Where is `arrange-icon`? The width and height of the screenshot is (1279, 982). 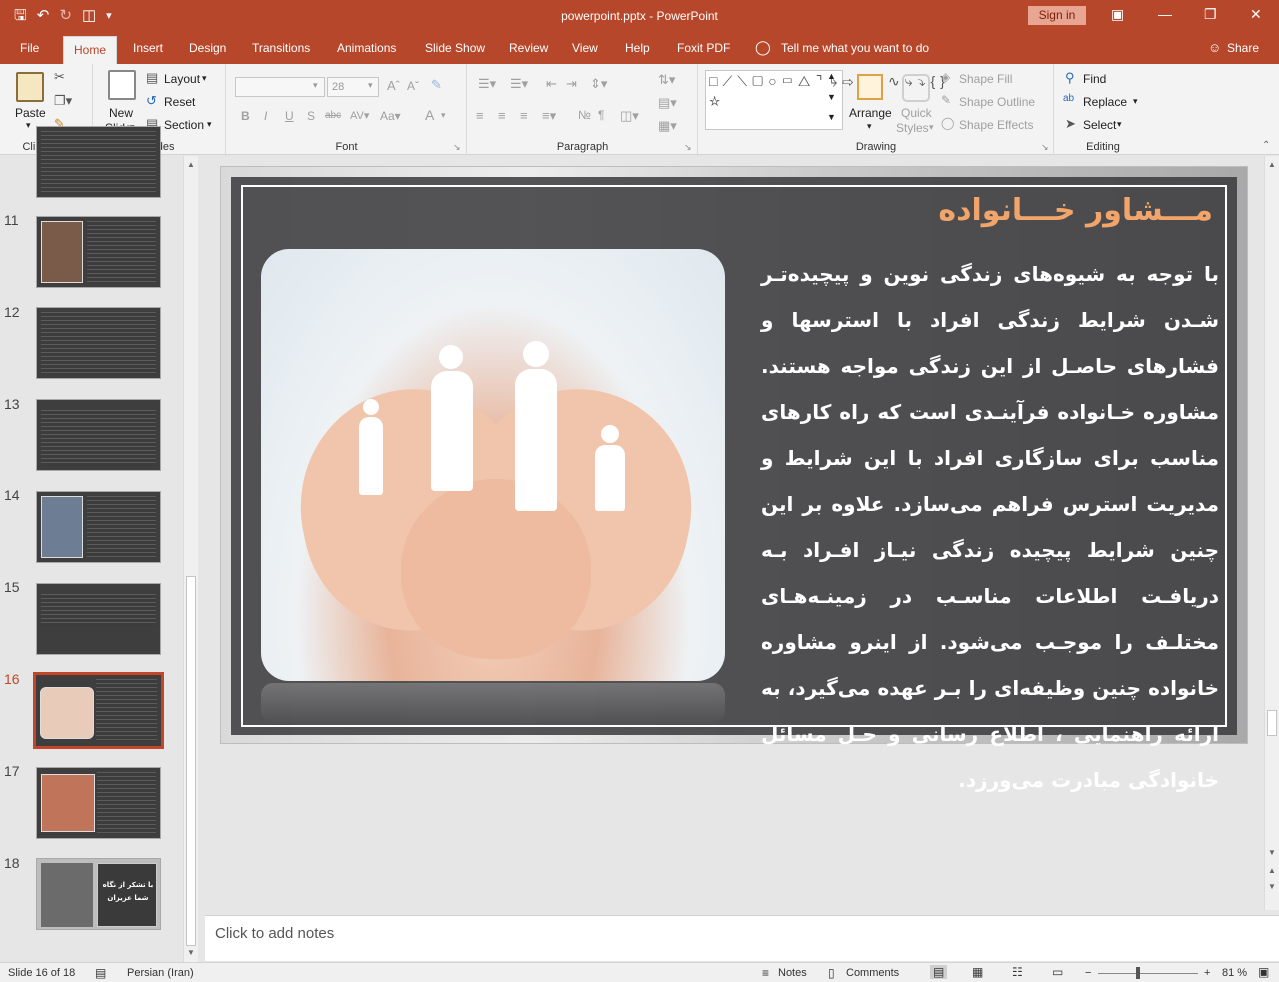
arrange-icon is located at coordinates (870, 87).